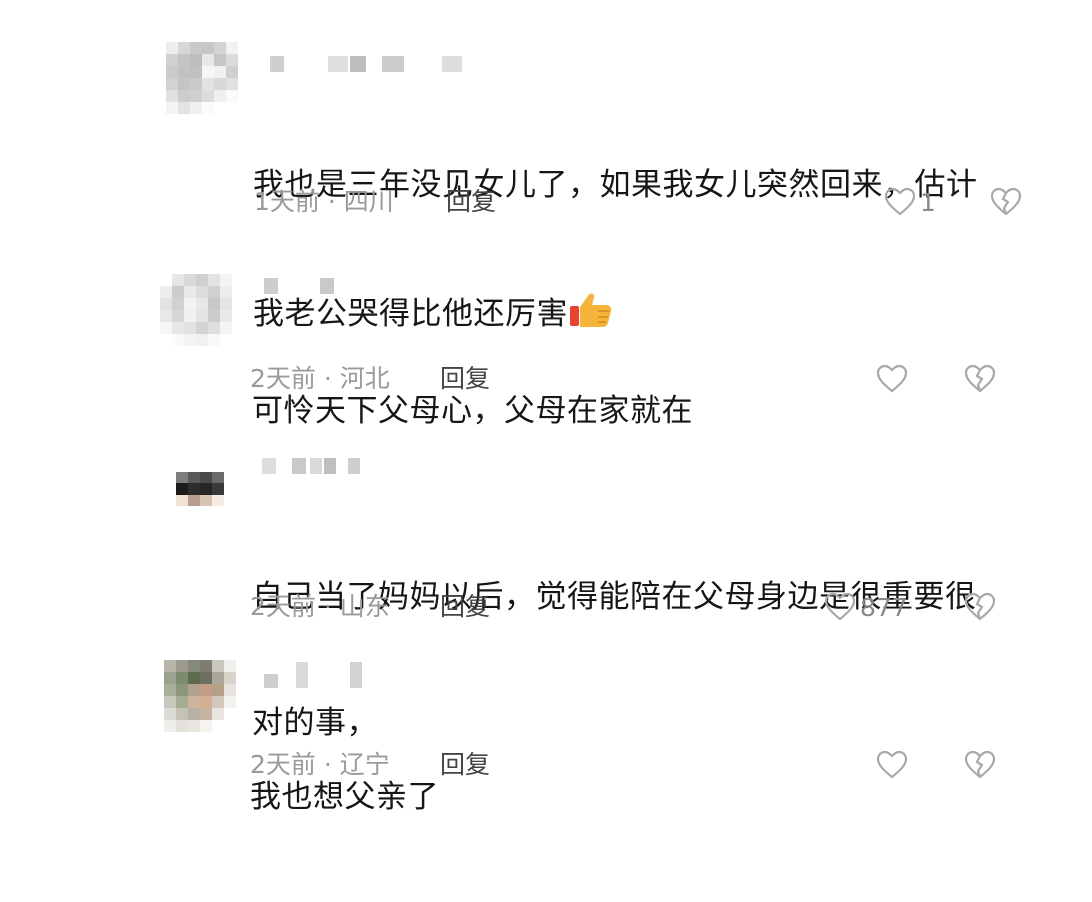 The image size is (1092, 902). I want to click on comment-meta: 2天前 · 山东, so click(320, 607).